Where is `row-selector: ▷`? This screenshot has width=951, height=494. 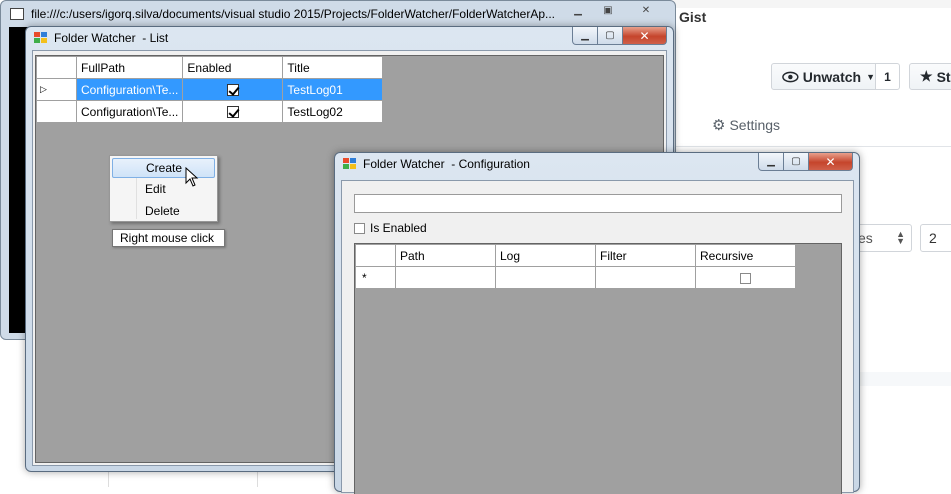
row-selector: ▷ is located at coordinates (56, 89).